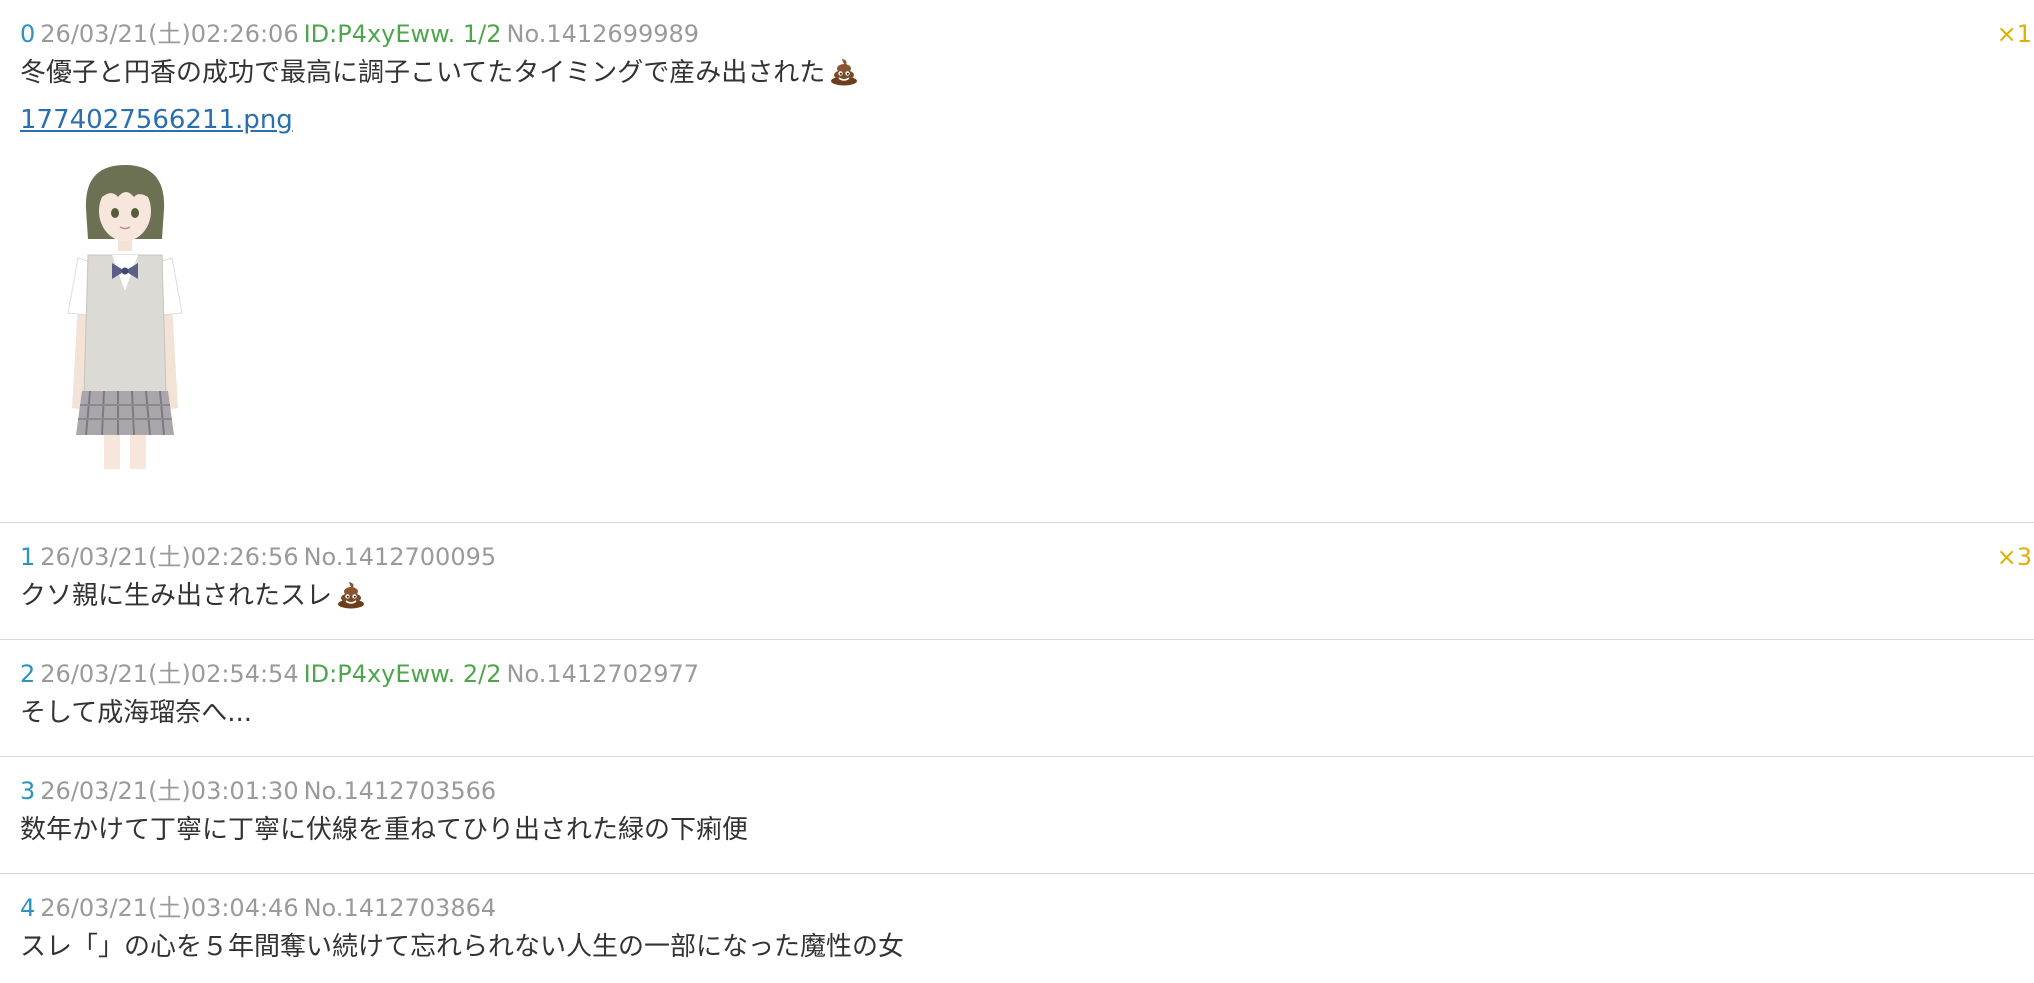 The height and width of the screenshot is (983, 2034). Describe the element at coordinates (27, 674) in the screenshot. I see `post-number: 2` at that location.